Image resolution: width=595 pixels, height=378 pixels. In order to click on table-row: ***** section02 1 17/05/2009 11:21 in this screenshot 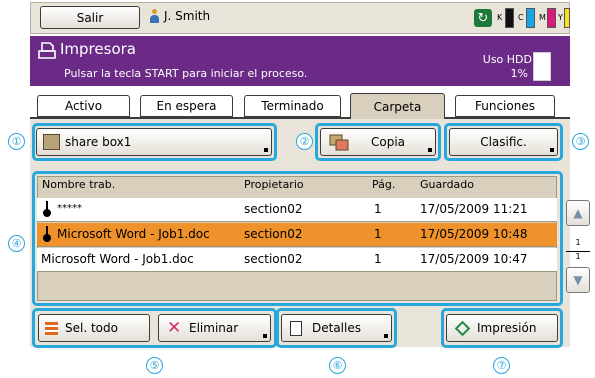, I will do `click(297, 210)`.